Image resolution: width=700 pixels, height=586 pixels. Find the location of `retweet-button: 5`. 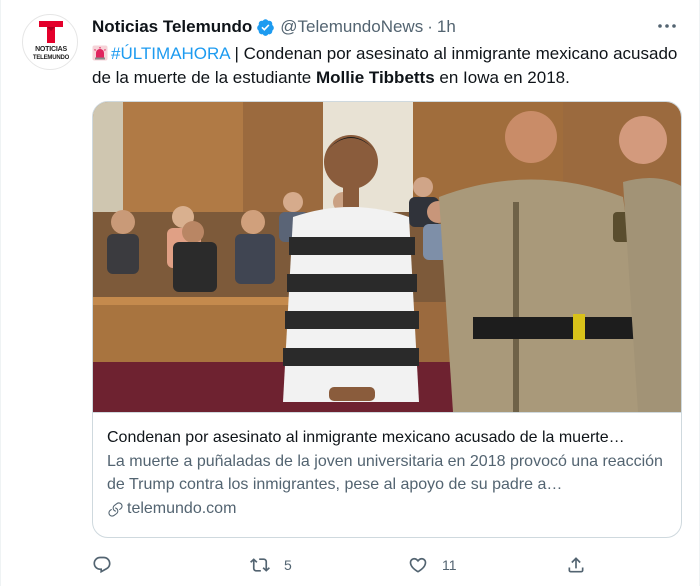

retweet-button: 5 is located at coordinates (271, 565).